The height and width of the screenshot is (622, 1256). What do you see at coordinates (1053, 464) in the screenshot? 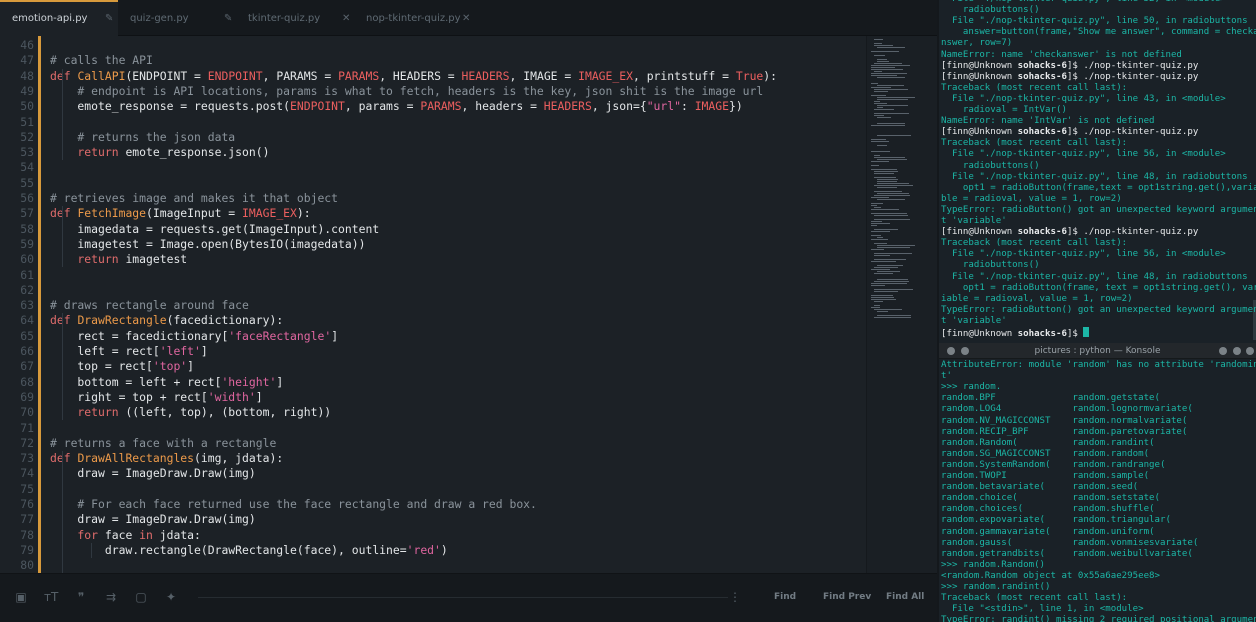
I see `konsole-line: random.SystemRandom( random.randrange(` at bounding box center [1053, 464].